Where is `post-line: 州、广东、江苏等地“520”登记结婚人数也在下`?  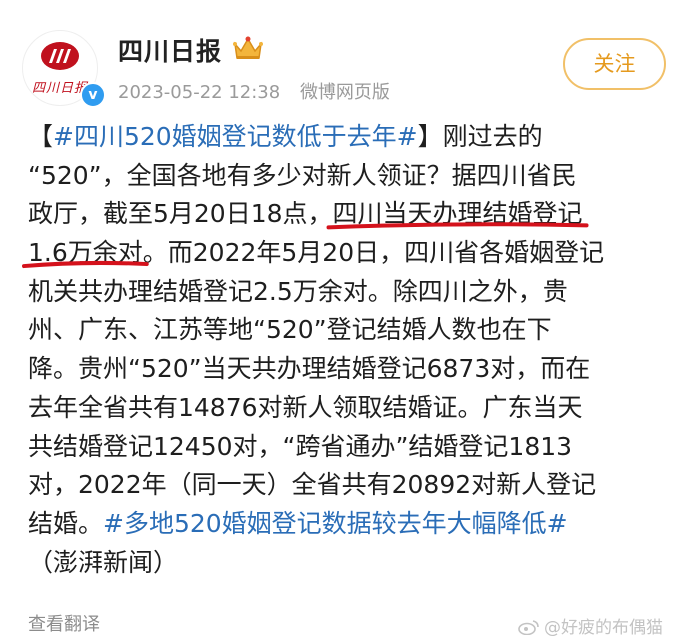
post-line: 州、广东、江苏等地“520”登记结婚人数也在下 is located at coordinates (353, 330).